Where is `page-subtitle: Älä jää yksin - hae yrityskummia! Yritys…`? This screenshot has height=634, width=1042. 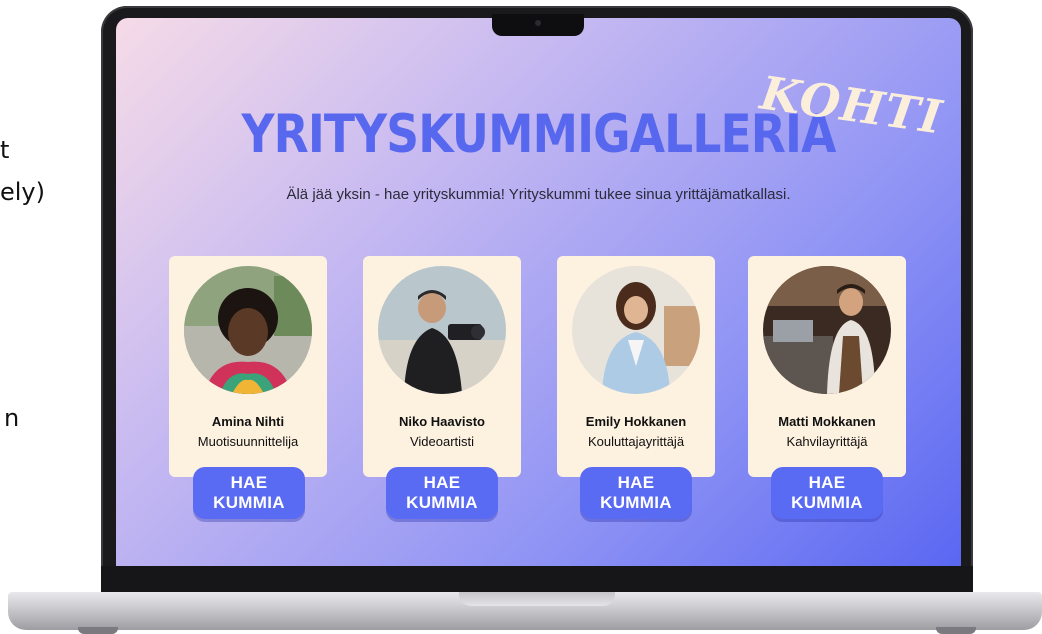
page-subtitle: Älä jää yksin - hae yrityskummia! Yritys… is located at coordinates (538, 194).